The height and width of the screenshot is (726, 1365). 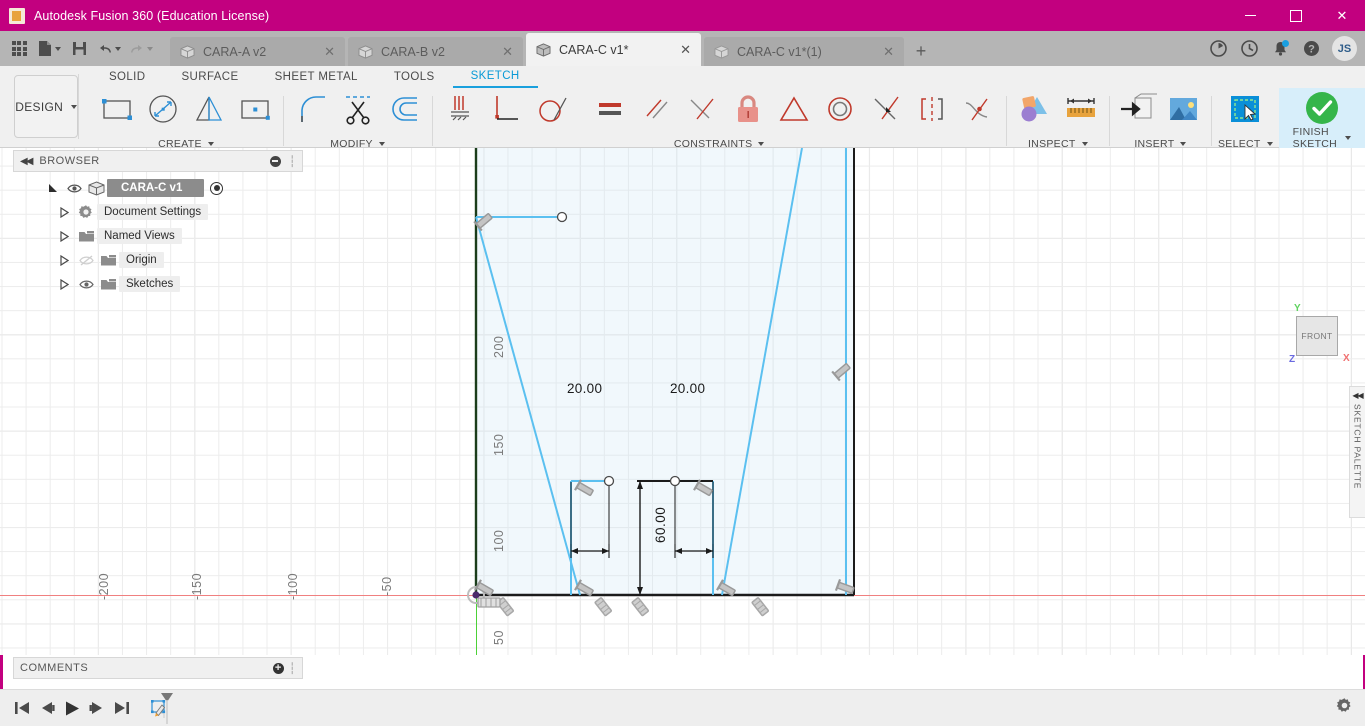 What do you see at coordinates (158, 188) in the screenshot?
I see `browser-item-cara-c: CARA-C v1` at bounding box center [158, 188].